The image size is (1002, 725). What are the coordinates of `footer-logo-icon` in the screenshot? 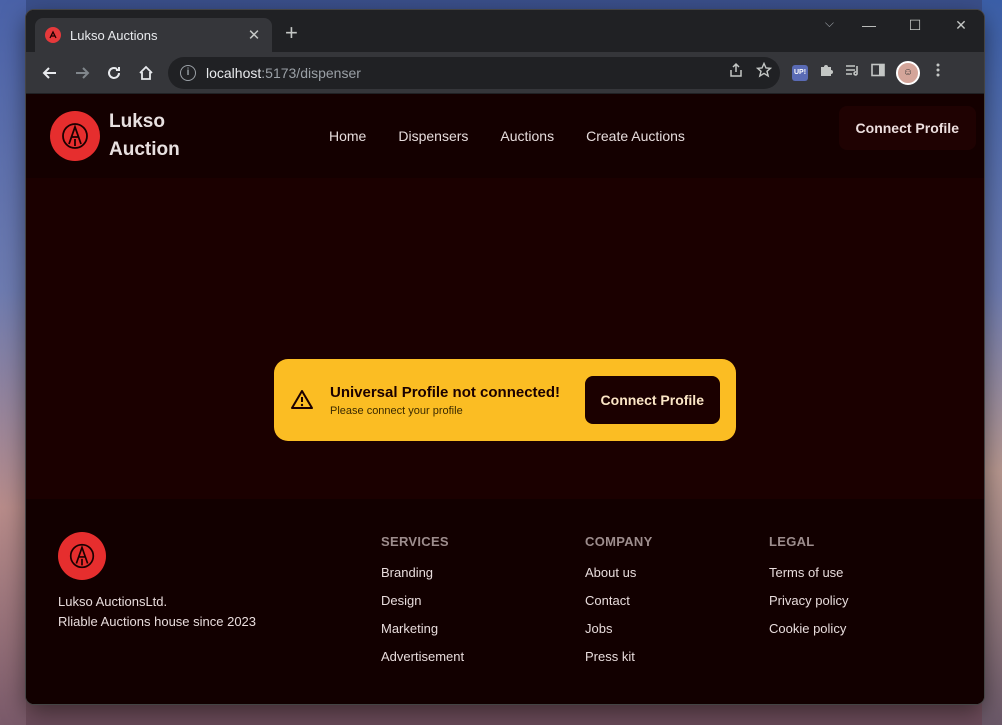 It's located at (82, 556).